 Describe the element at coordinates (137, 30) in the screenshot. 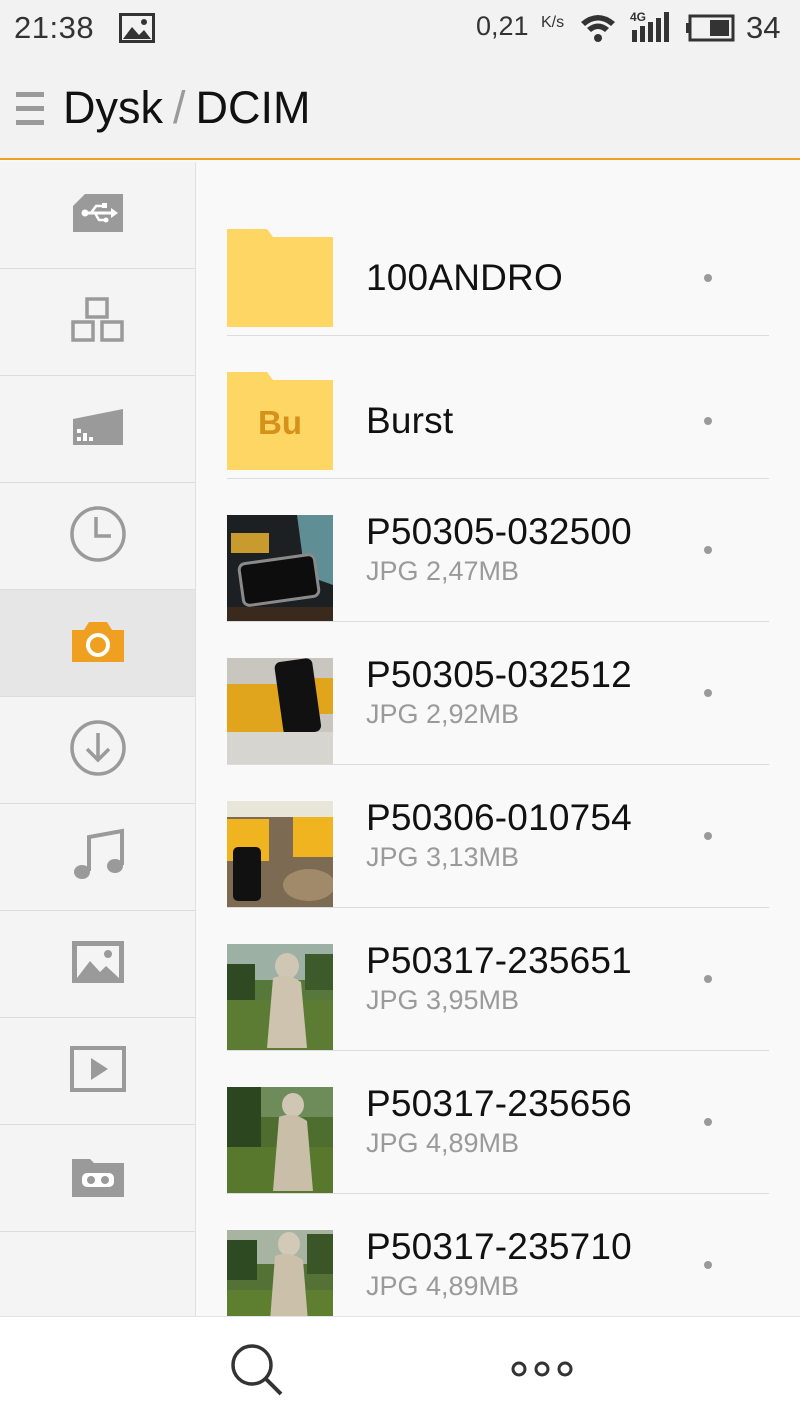

I see `gallery-notification-icon` at that location.